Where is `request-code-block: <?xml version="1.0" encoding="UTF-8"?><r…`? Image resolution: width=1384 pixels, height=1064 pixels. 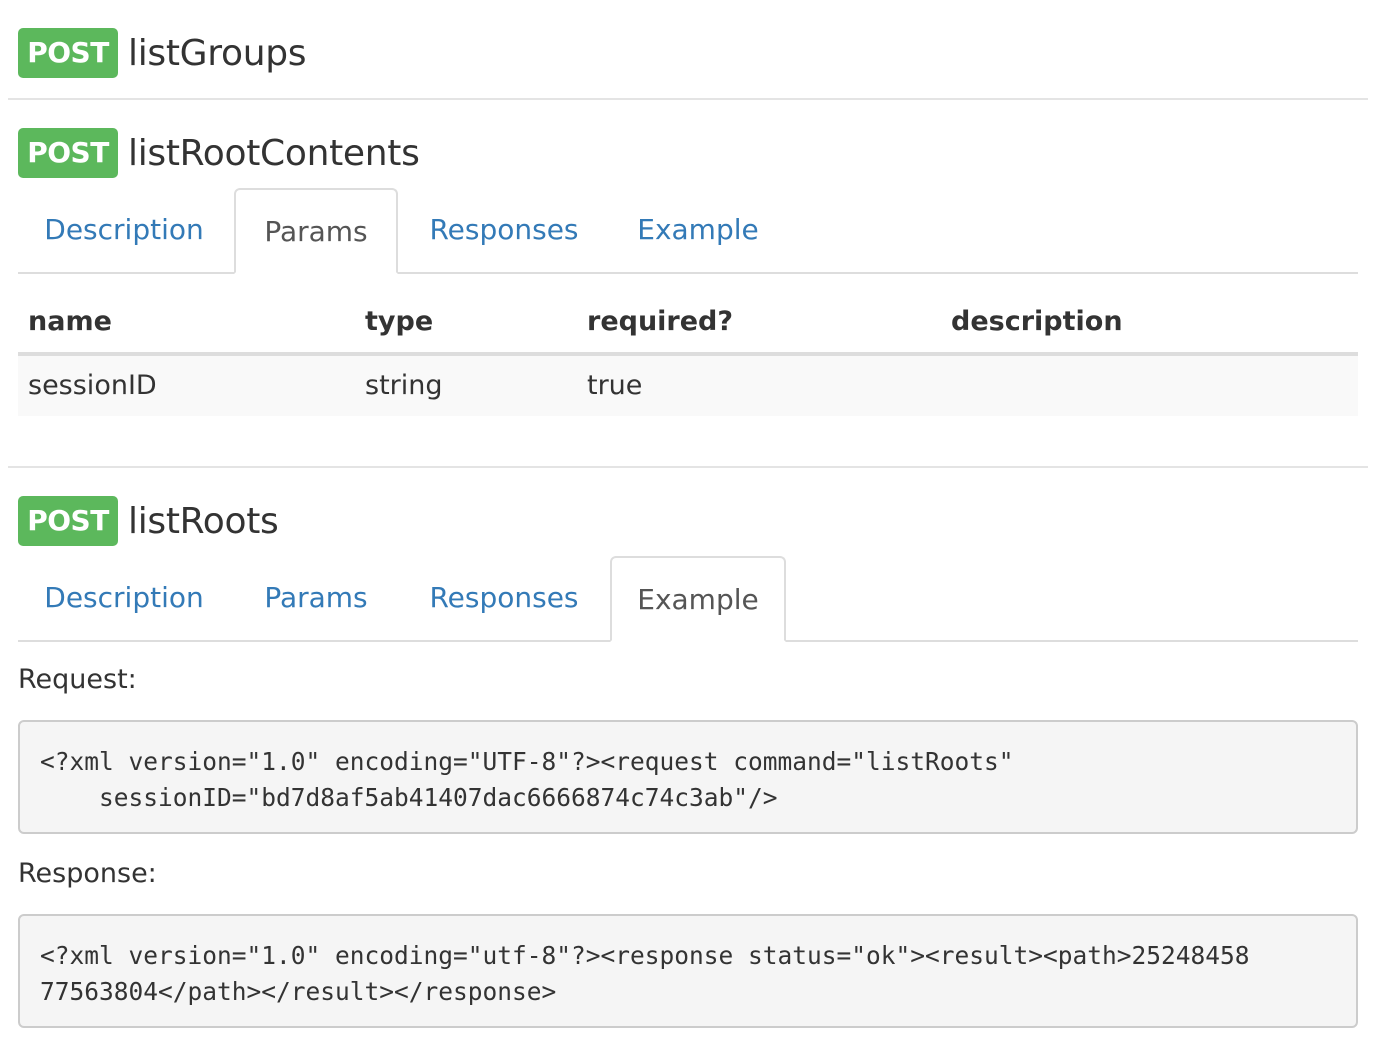 request-code-block: <?xml version="1.0" encoding="UTF-8"?><r… is located at coordinates (688, 777).